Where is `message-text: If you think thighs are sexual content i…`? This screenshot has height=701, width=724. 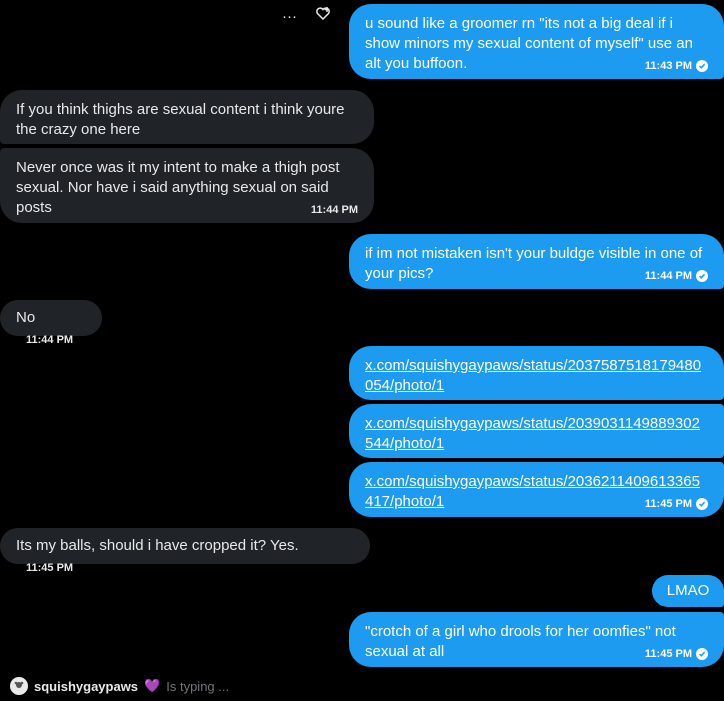 message-text: If you think thighs are sexual content i… is located at coordinates (180, 119).